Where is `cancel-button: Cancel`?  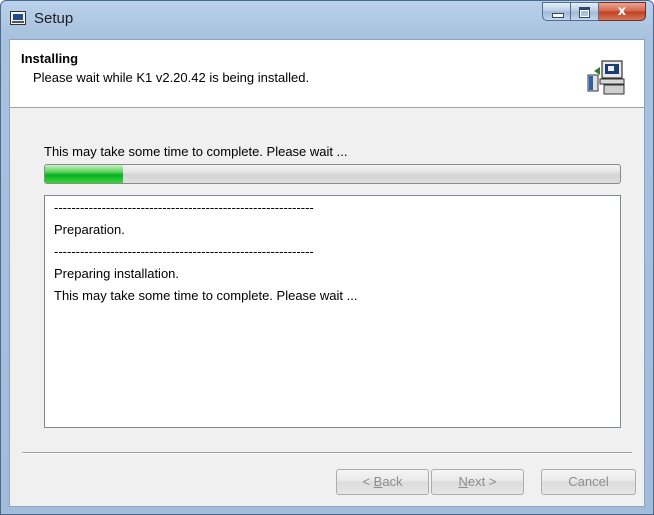 cancel-button: Cancel is located at coordinates (588, 482).